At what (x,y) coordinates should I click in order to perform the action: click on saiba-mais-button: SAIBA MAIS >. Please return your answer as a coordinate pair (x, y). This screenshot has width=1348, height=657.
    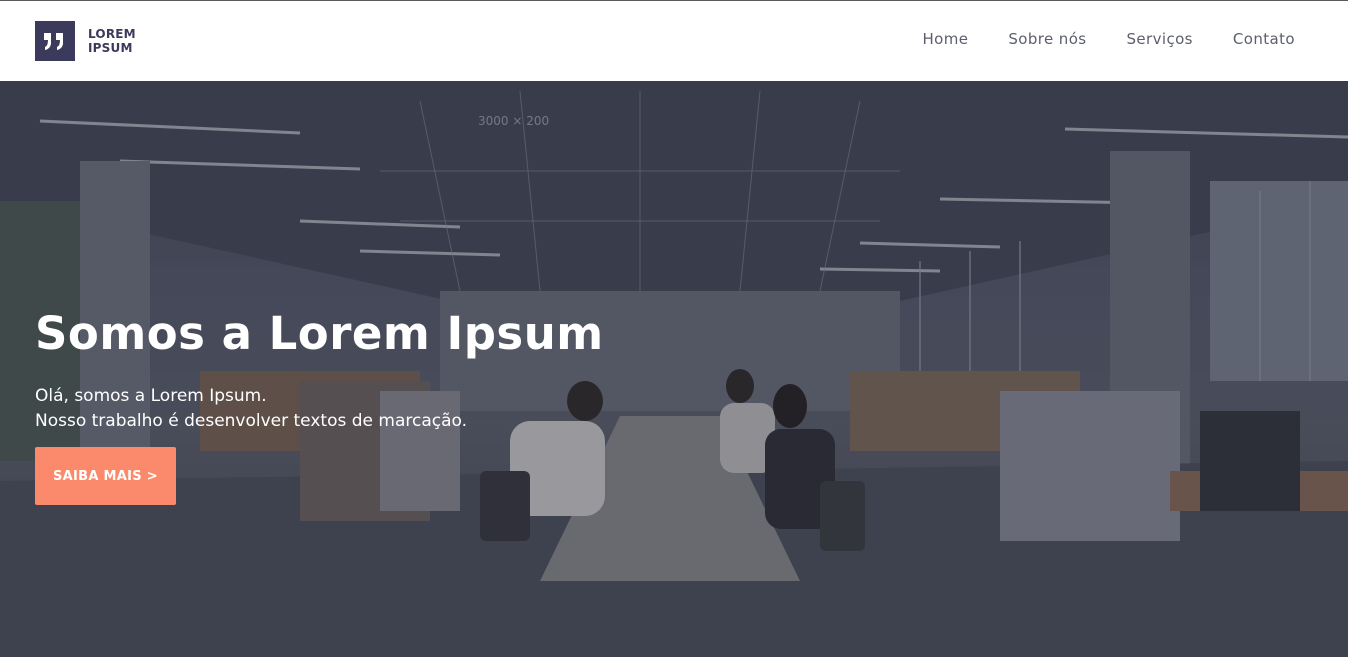
    Looking at the image, I should click on (105, 476).